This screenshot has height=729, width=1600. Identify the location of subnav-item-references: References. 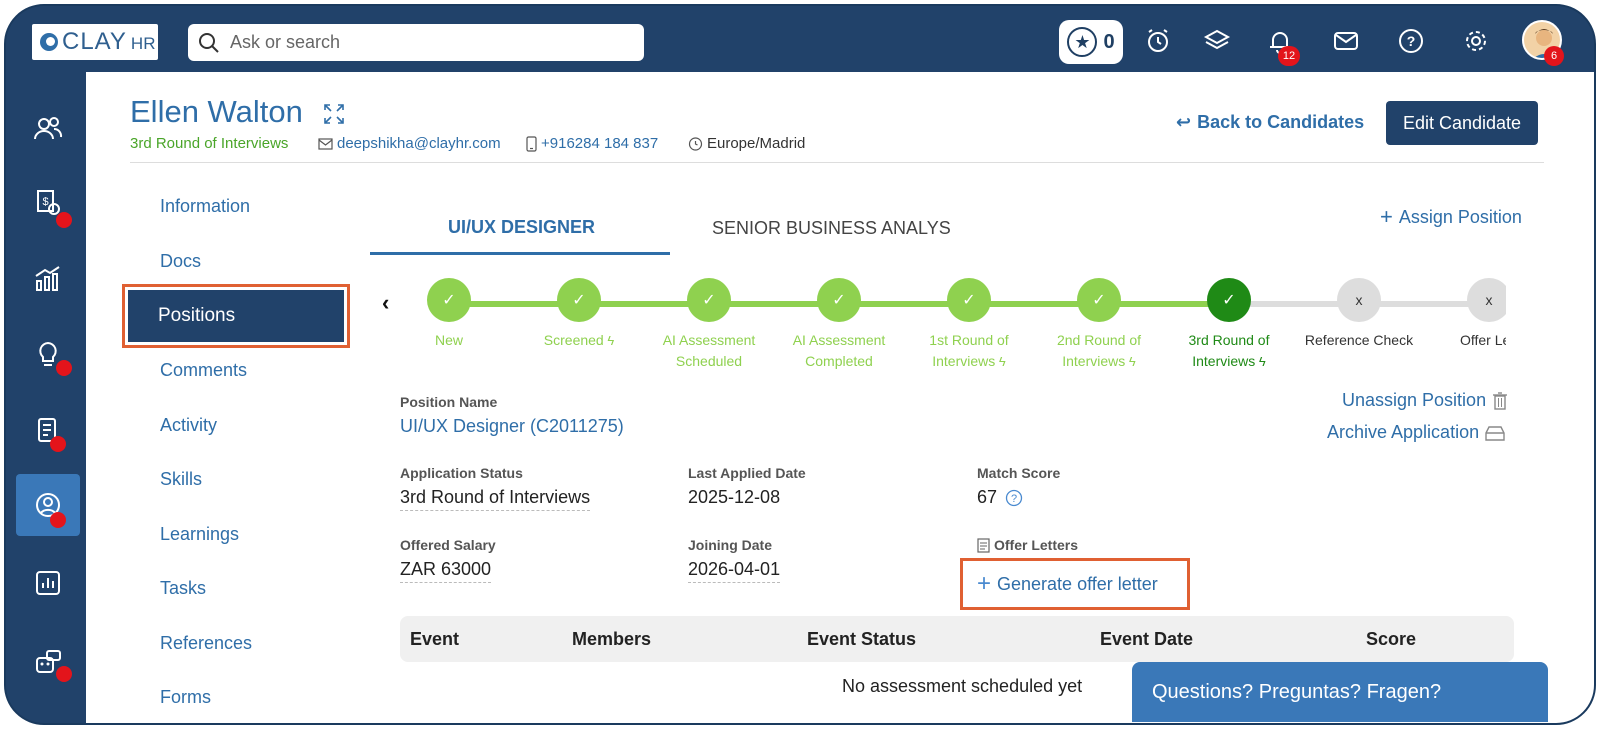
(206, 643).